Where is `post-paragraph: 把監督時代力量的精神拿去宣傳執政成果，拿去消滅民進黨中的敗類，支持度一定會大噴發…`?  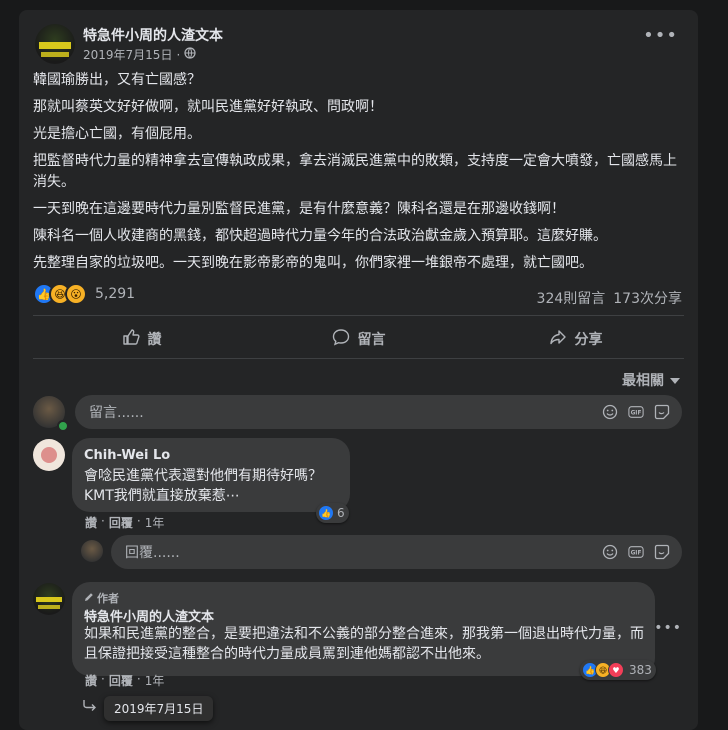 post-paragraph: 把監督時代力量的精神拿去宣傳執政成果，拿去消滅民進黨中的敗類，支持度一定會大噴發… is located at coordinates (355, 171).